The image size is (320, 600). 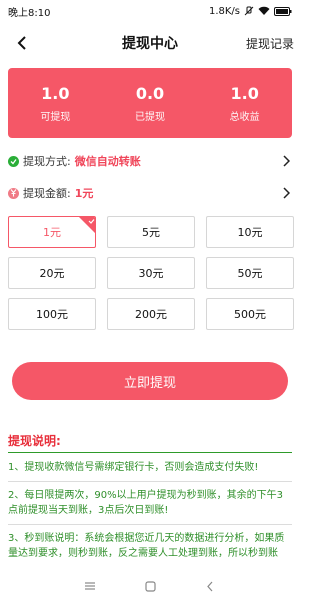 I want to click on amount-option-label: 1元, so click(x=52, y=232).